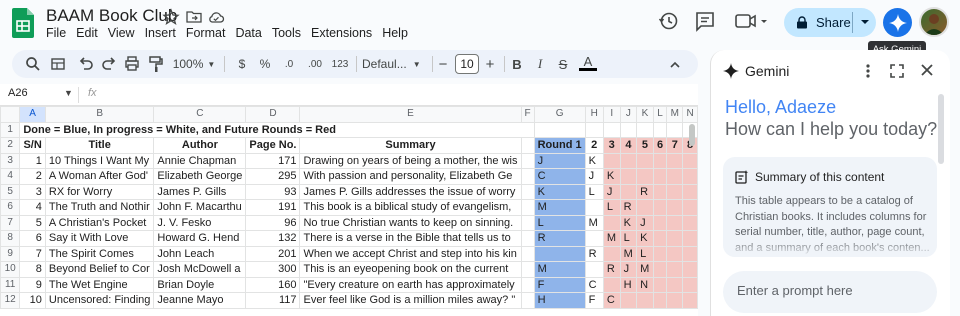  I want to click on row-header: 6, so click(10, 207).